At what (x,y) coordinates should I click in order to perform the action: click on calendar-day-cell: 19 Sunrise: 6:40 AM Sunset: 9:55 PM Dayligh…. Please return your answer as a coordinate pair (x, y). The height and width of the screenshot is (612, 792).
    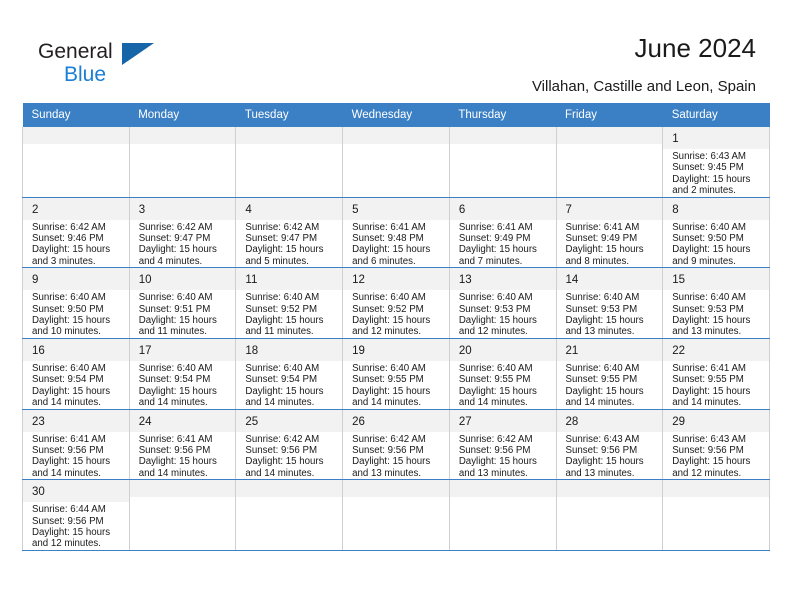
    Looking at the image, I should click on (396, 374).